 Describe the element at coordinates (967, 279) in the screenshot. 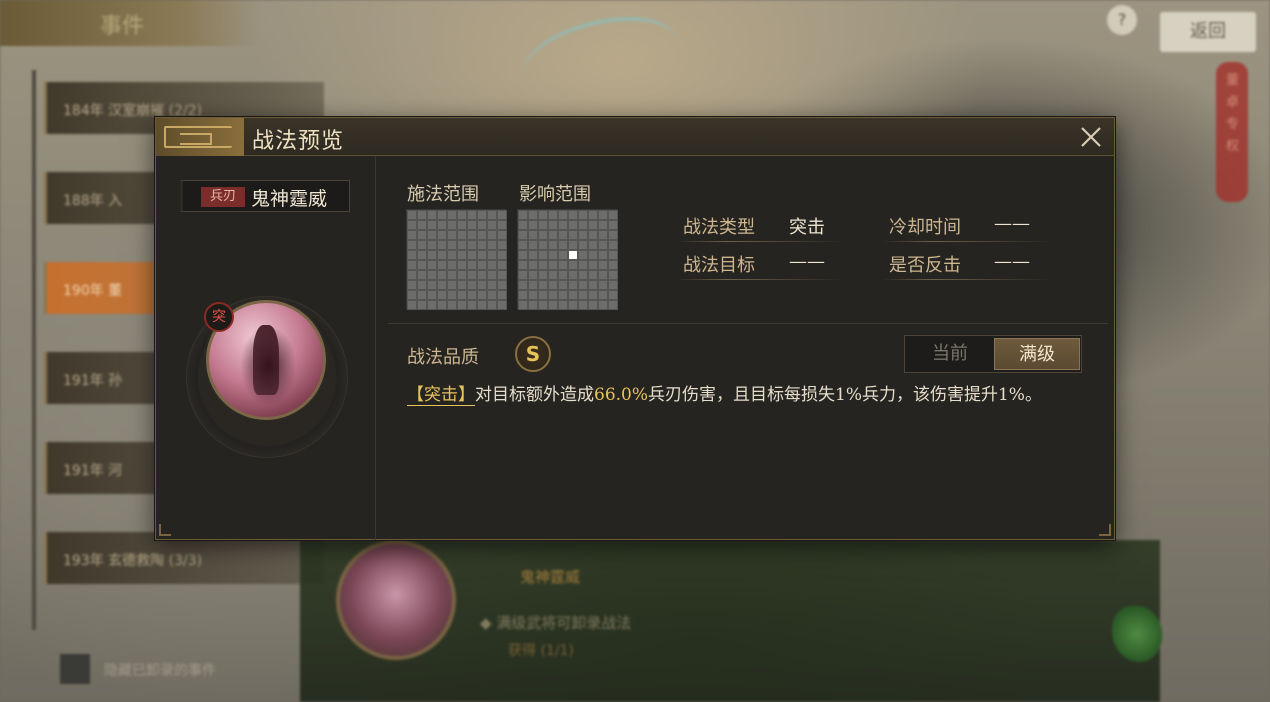

I see `field-underline` at that location.